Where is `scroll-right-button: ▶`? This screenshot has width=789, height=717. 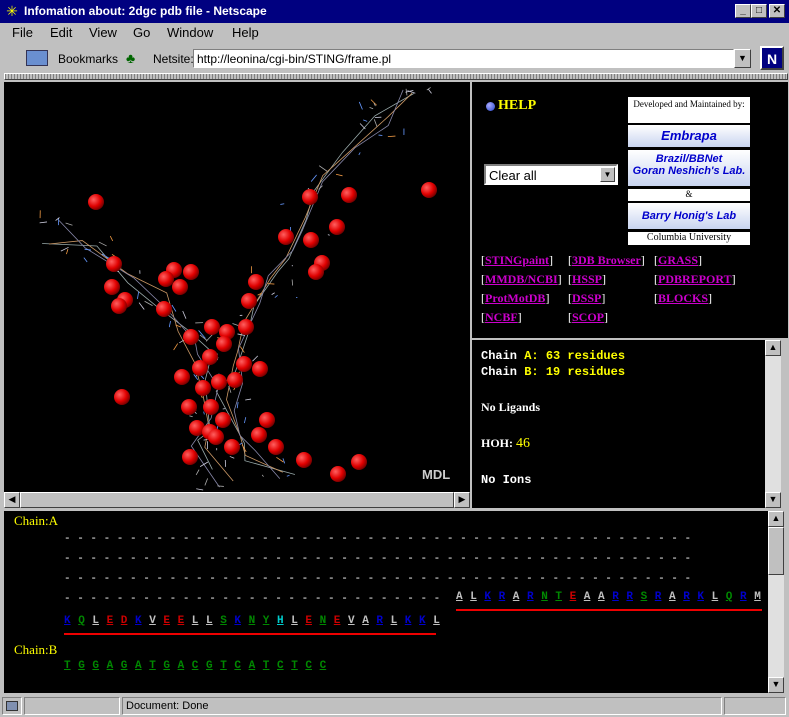
scroll-right-button: ▶ is located at coordinates (462, 500).